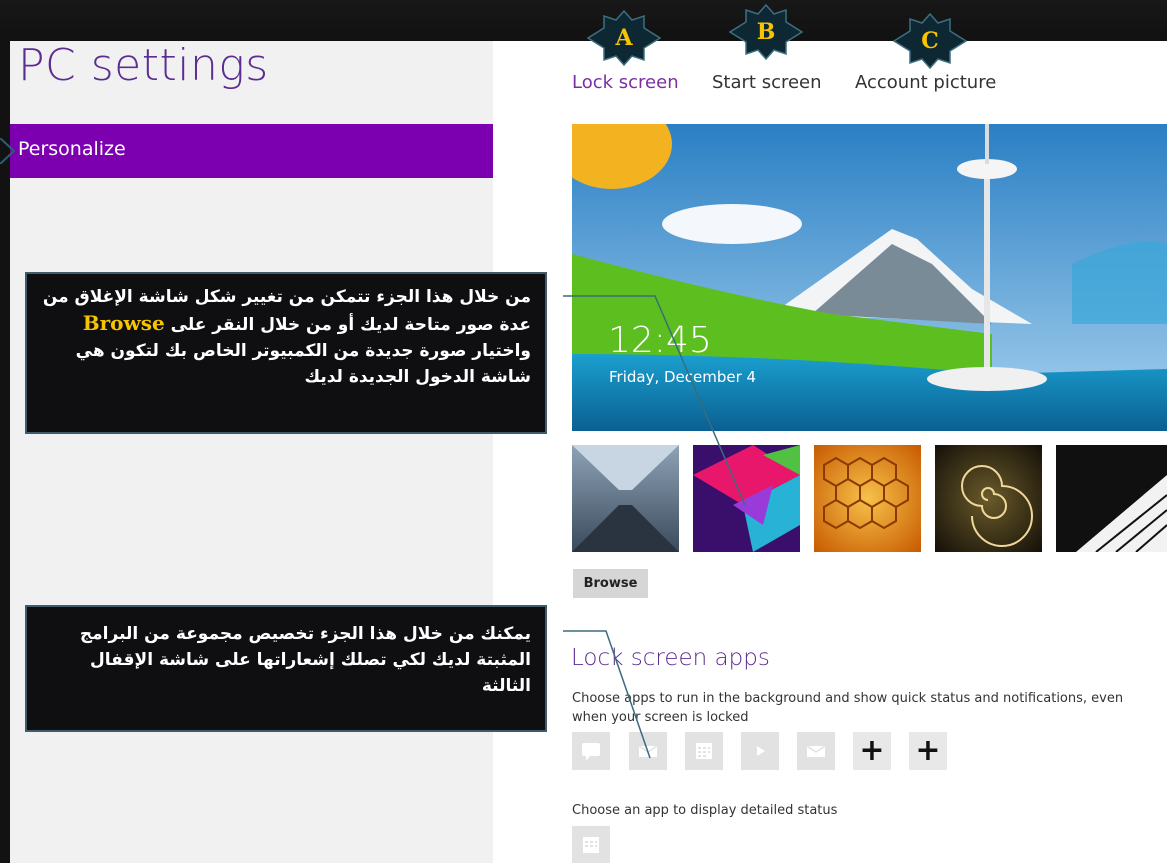 Image resolution: width=1167 pixels, height=863 pixels. What do you see at coordinates (654, 527) in the screenshot?
I see `callout-pointer-lines` at bounding box center [654, 527].